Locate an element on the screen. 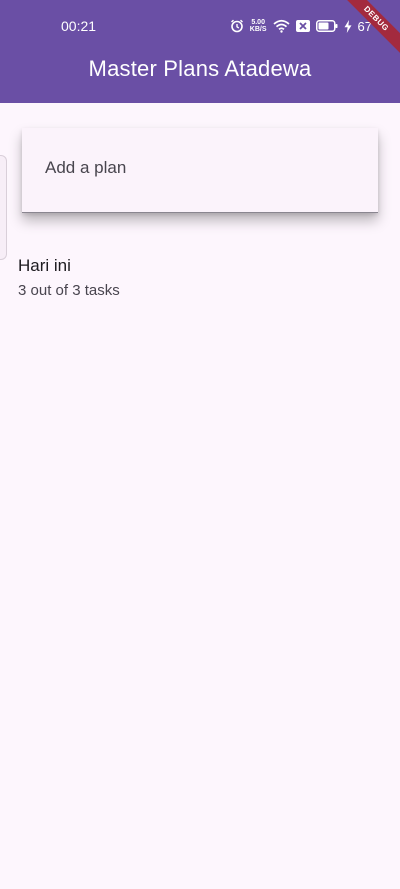  plan-title: Hari ini is located at coordinates (44, 265).